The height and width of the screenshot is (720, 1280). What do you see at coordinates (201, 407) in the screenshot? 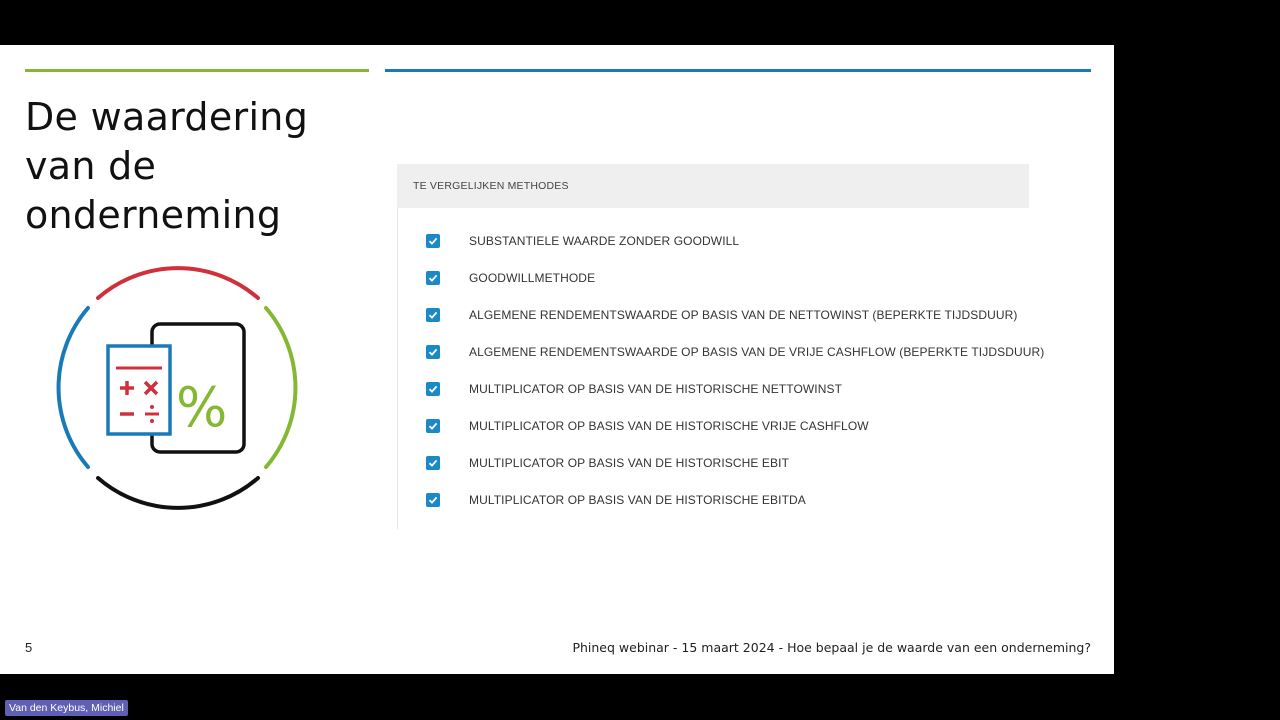
I see `percent-glyph: %` at bounding box center [201, 407].